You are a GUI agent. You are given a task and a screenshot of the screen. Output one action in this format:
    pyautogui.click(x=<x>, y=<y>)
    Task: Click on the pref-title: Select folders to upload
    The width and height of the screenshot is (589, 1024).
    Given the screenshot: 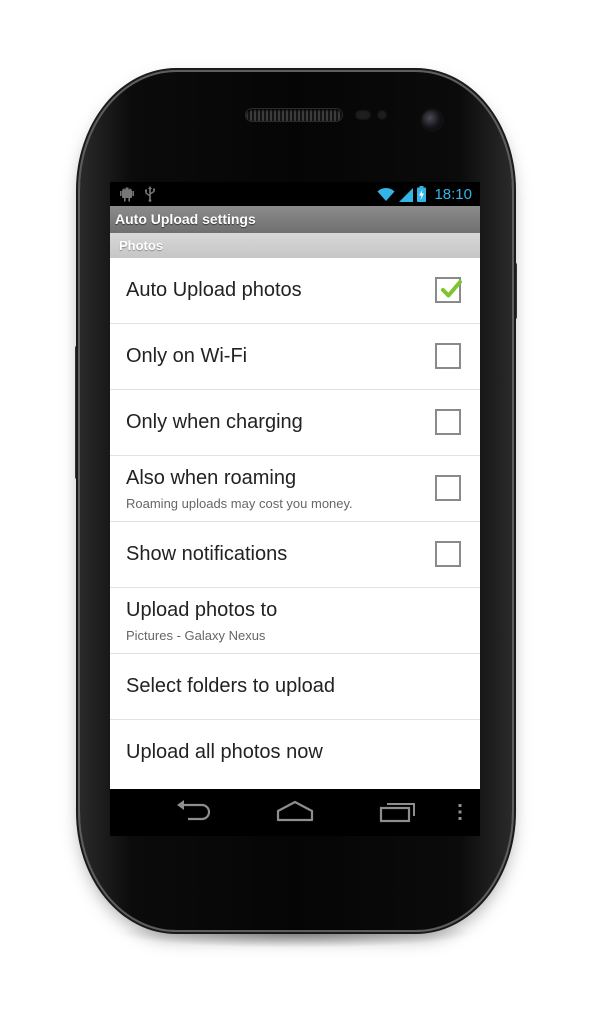 What is the action you would take?
    pyautogui.click(x=231, y=686)
    